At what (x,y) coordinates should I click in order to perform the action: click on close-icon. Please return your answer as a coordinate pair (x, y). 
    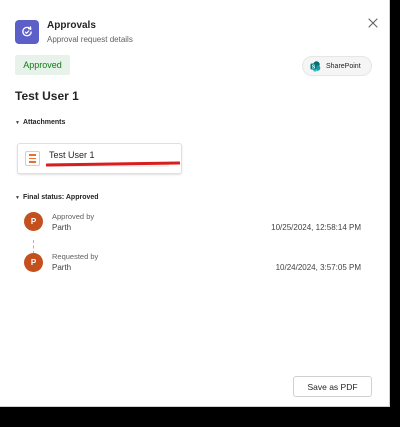
    Looking at the image, I should click on (373, 23).